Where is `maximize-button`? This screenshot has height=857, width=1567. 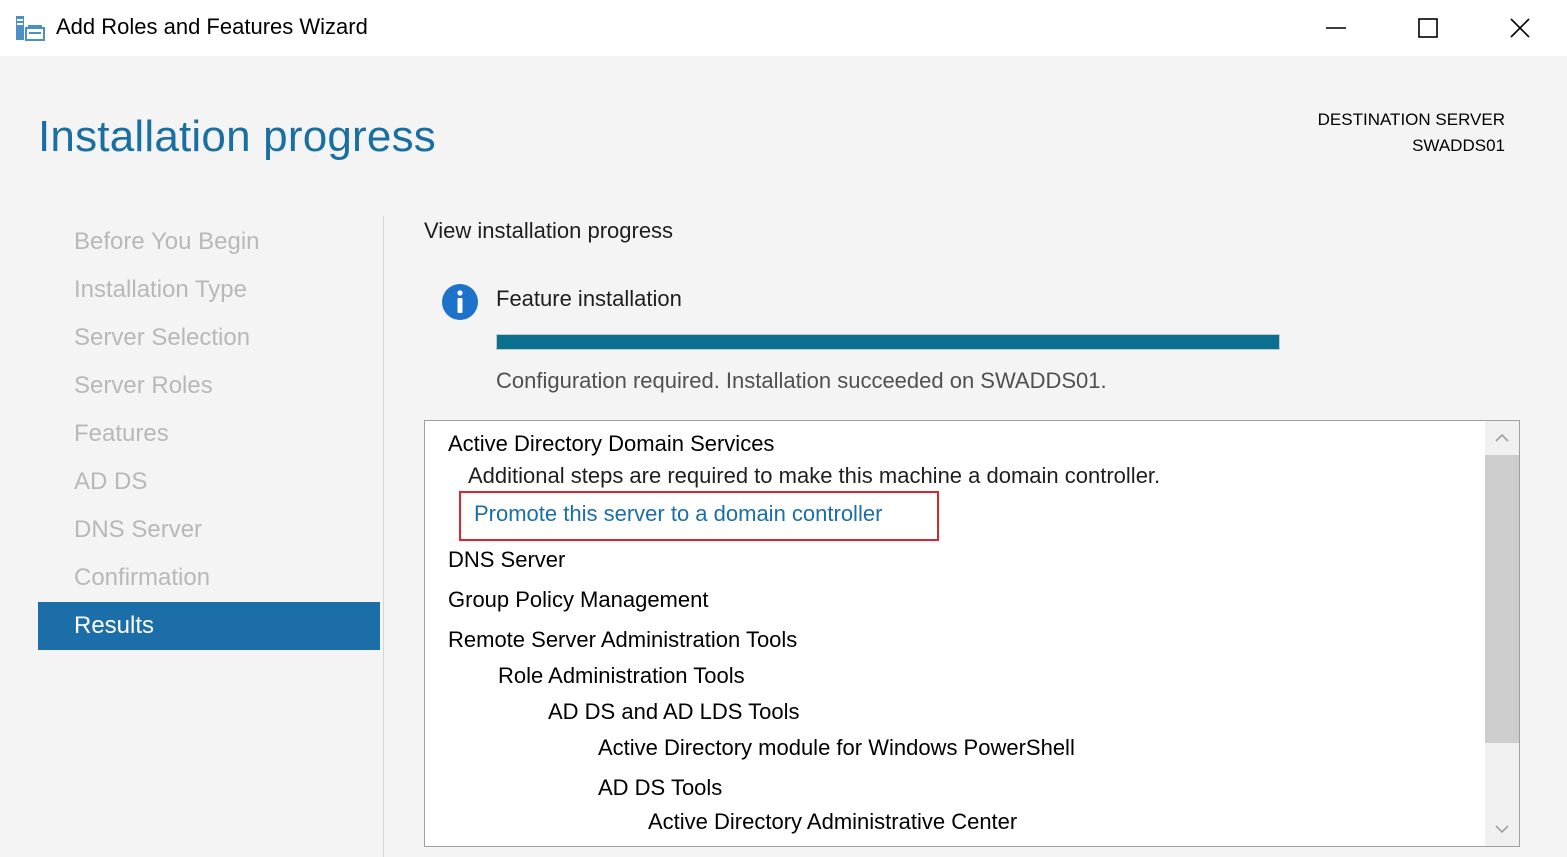
maximize-button is located at coordinates (1428, 28).